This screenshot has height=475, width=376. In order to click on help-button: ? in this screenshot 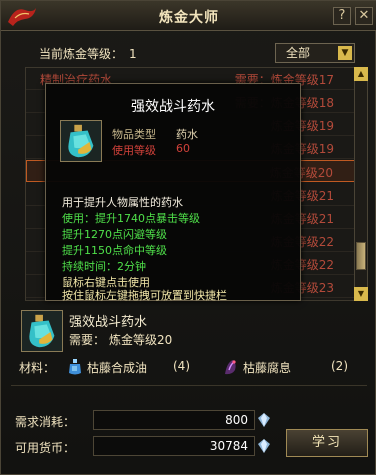, I will do `click(342, 16)`.